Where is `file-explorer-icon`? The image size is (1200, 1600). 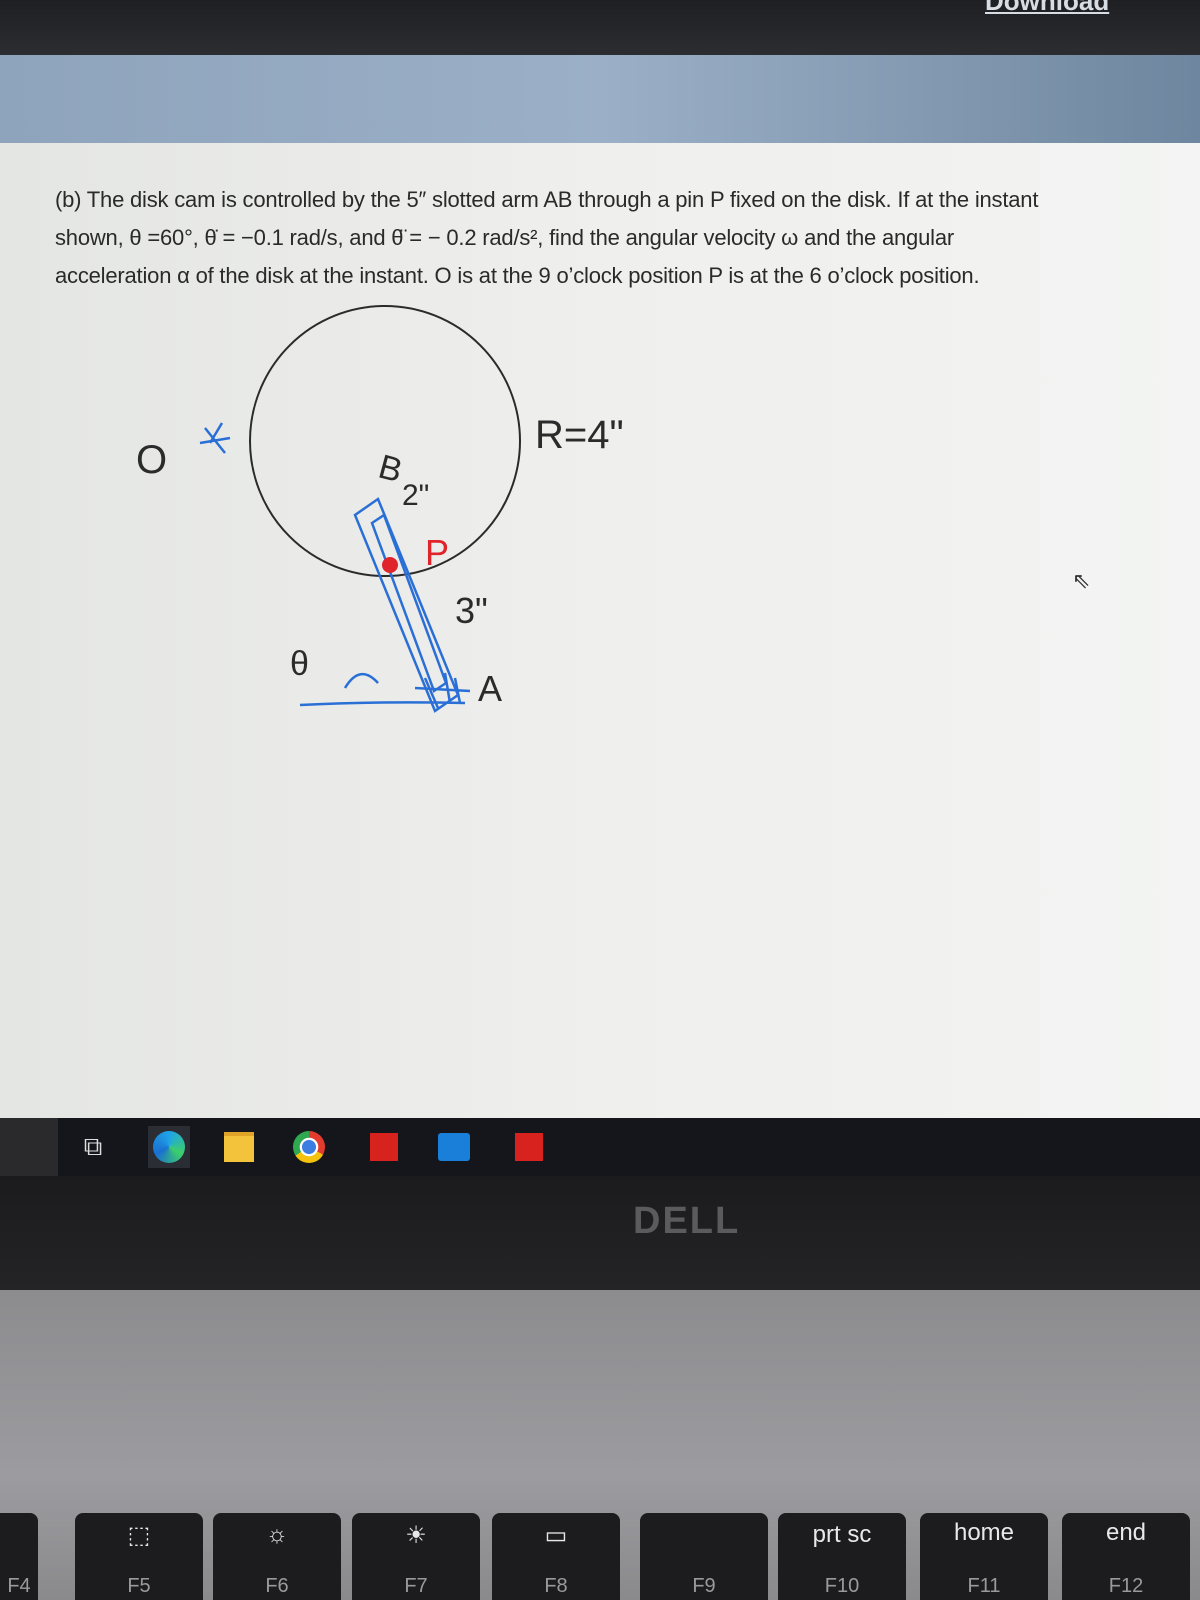 file-explorer-icon is located at coordinates (239, 1147).